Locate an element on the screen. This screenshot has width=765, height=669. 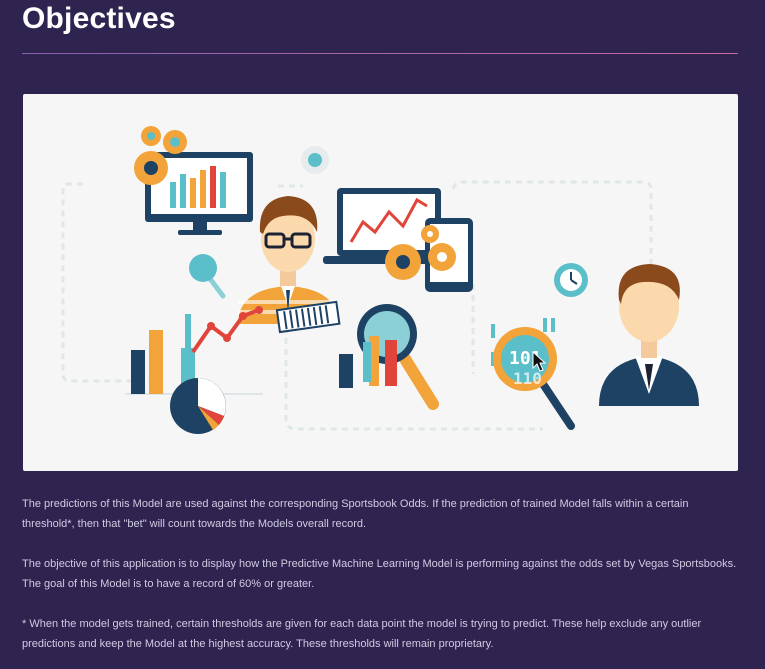
pie-chart-icon is located at coordinates (198, 406).